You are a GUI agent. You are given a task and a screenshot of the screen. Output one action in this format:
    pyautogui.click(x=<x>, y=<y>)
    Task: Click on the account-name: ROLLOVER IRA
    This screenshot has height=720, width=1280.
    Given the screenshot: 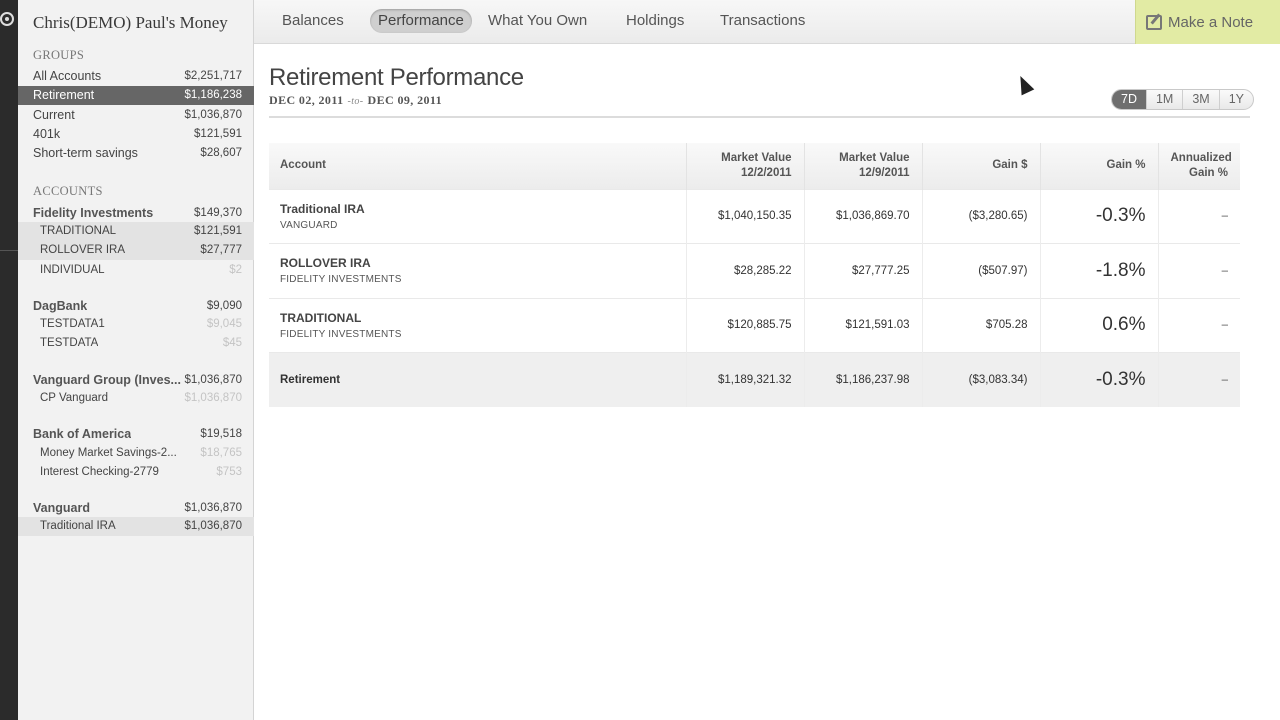 What is the action you would take?
    pyautogui.click(x=325, y=263)
    